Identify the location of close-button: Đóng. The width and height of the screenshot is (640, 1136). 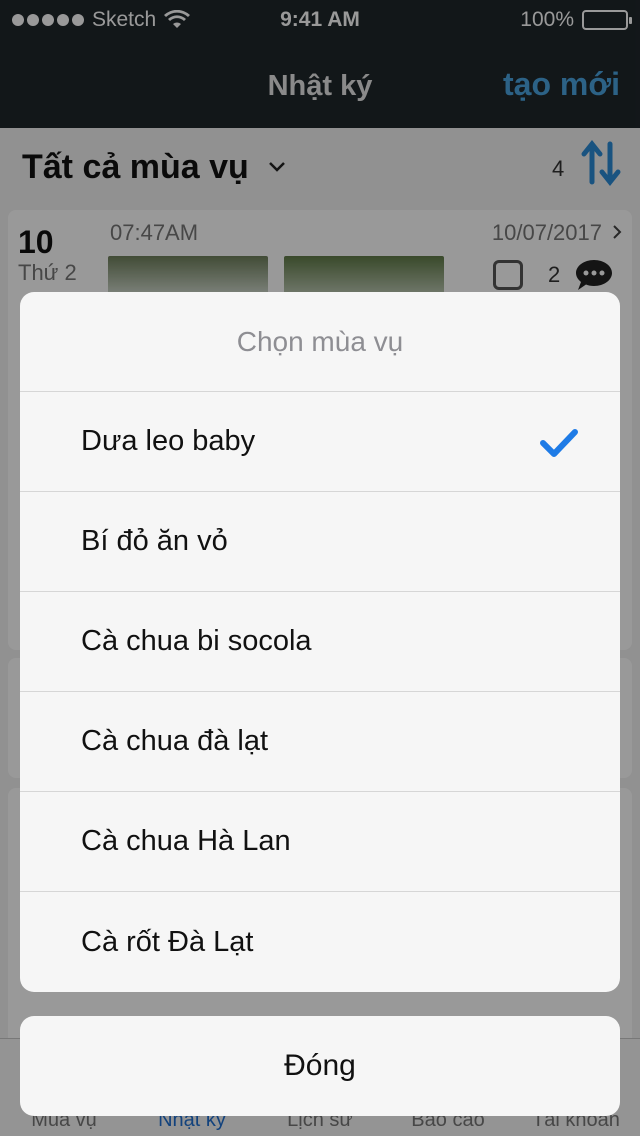
(320, 1066).